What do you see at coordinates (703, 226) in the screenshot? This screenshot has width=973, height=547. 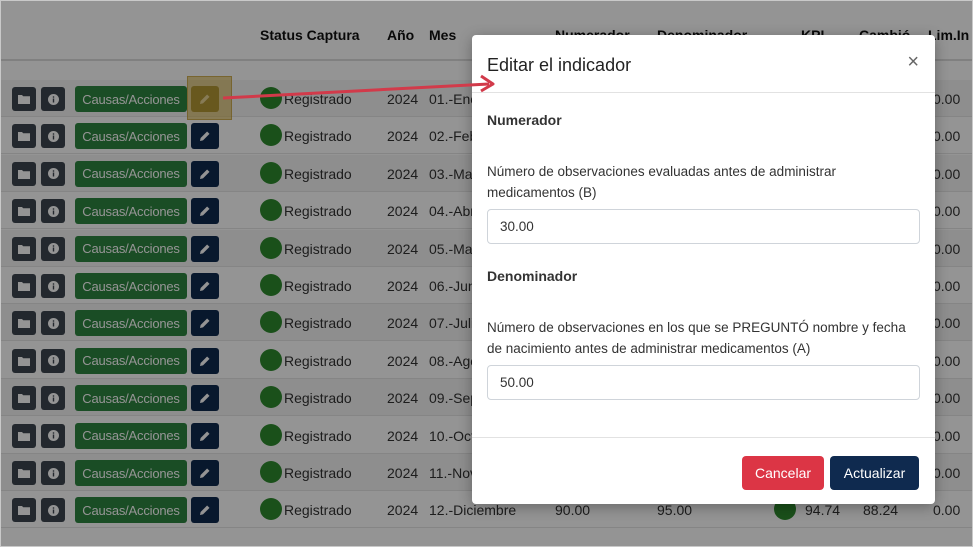 I see `numerator-input: 30.00` at bounding box center [703, 226].